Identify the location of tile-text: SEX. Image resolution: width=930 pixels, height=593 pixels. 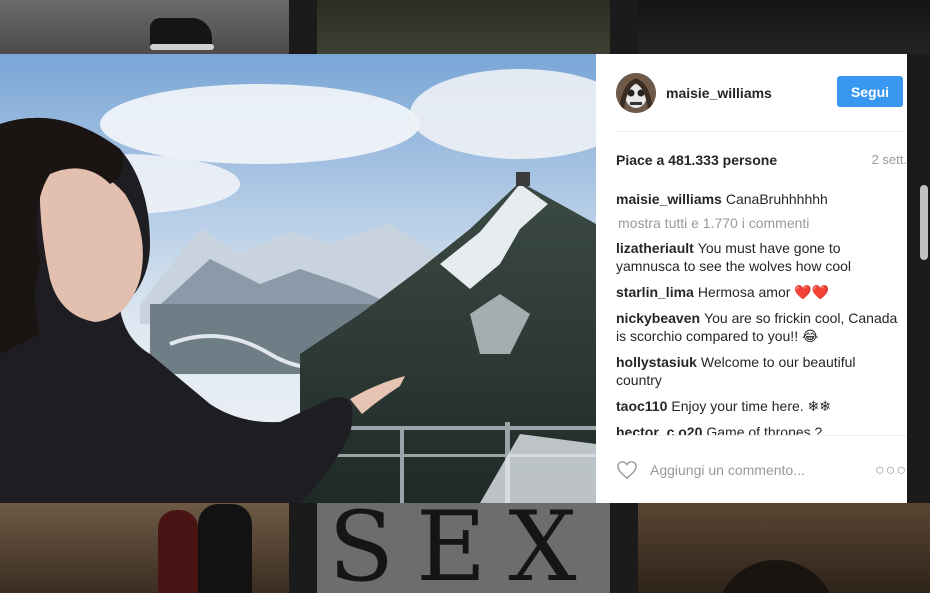
(463, 548).